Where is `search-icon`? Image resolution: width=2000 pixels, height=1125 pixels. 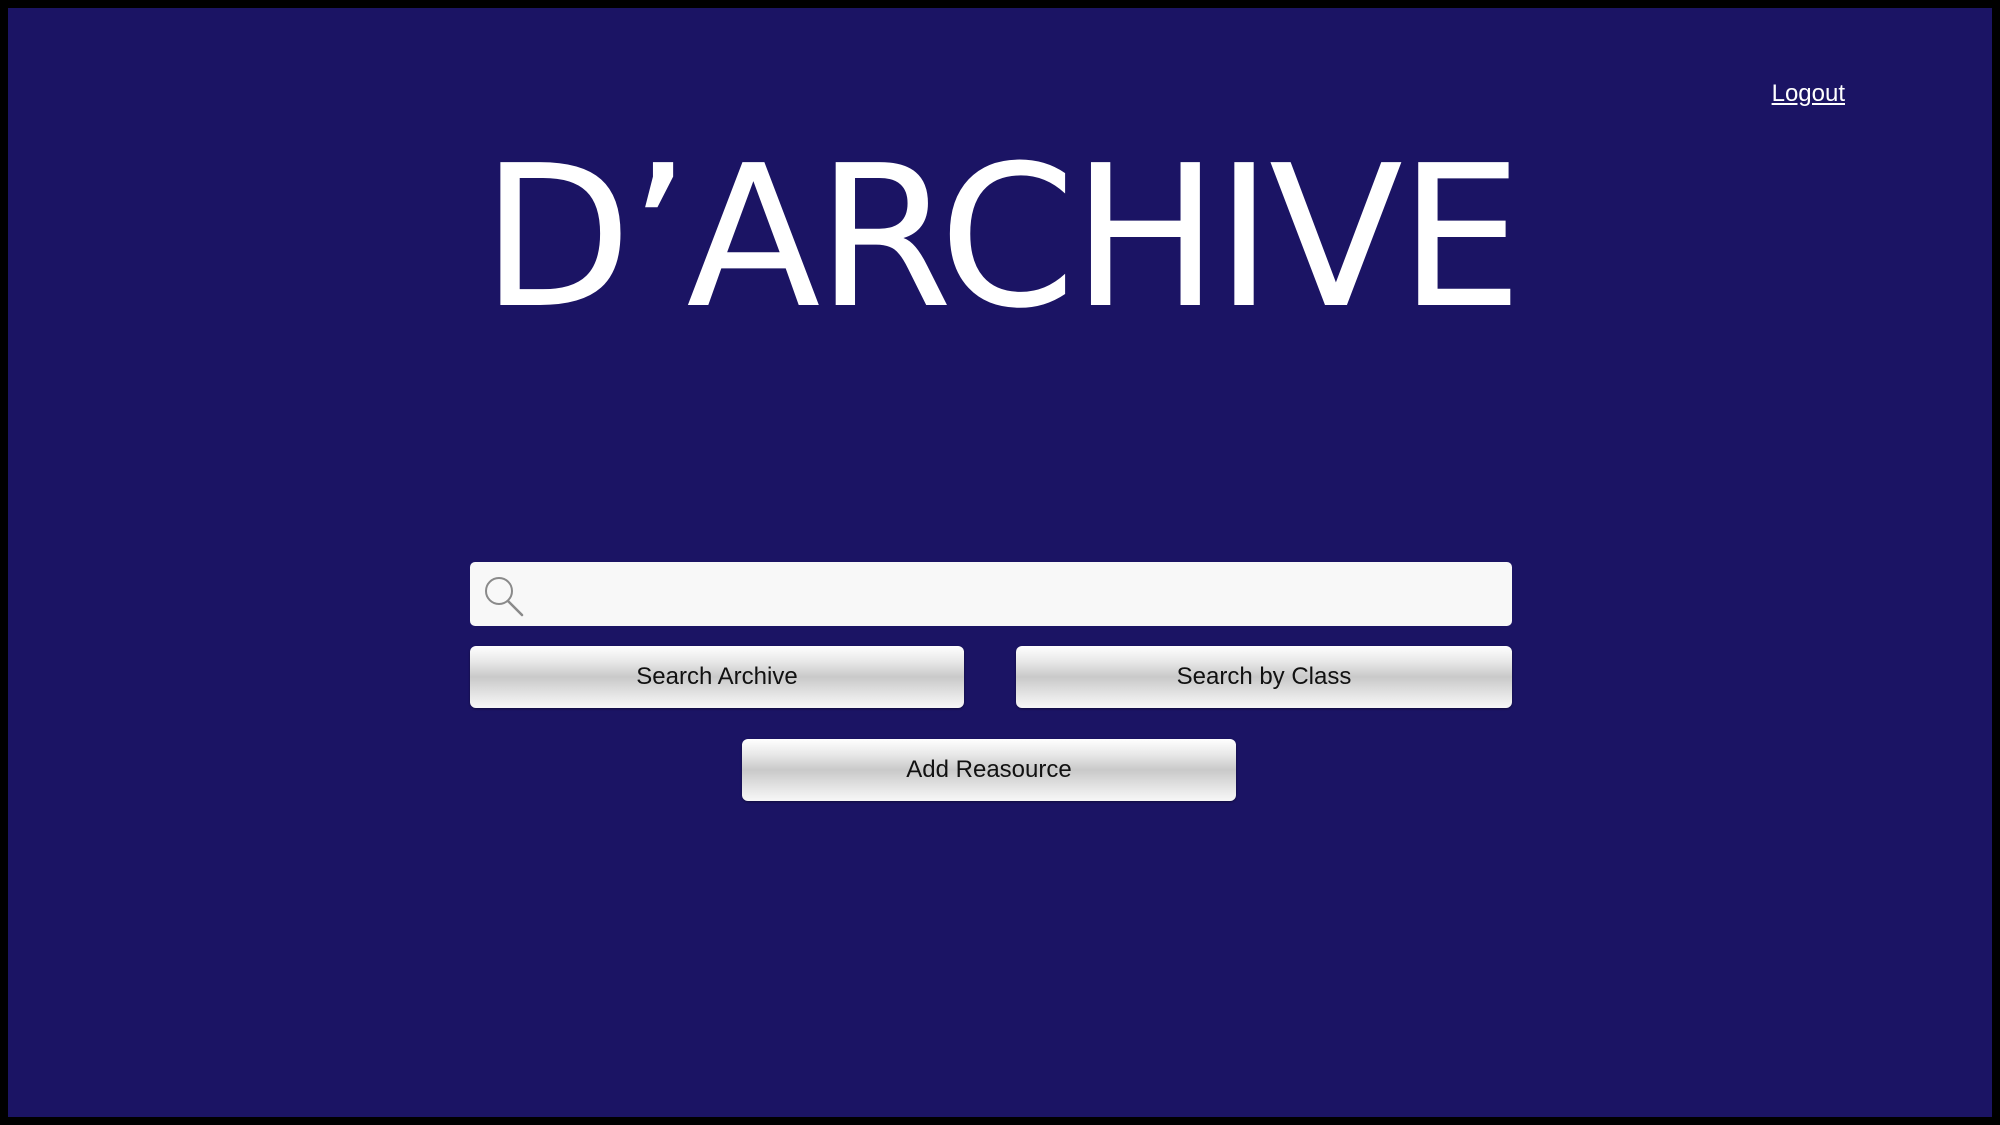
search-icon is located at coordinates (504, 597).